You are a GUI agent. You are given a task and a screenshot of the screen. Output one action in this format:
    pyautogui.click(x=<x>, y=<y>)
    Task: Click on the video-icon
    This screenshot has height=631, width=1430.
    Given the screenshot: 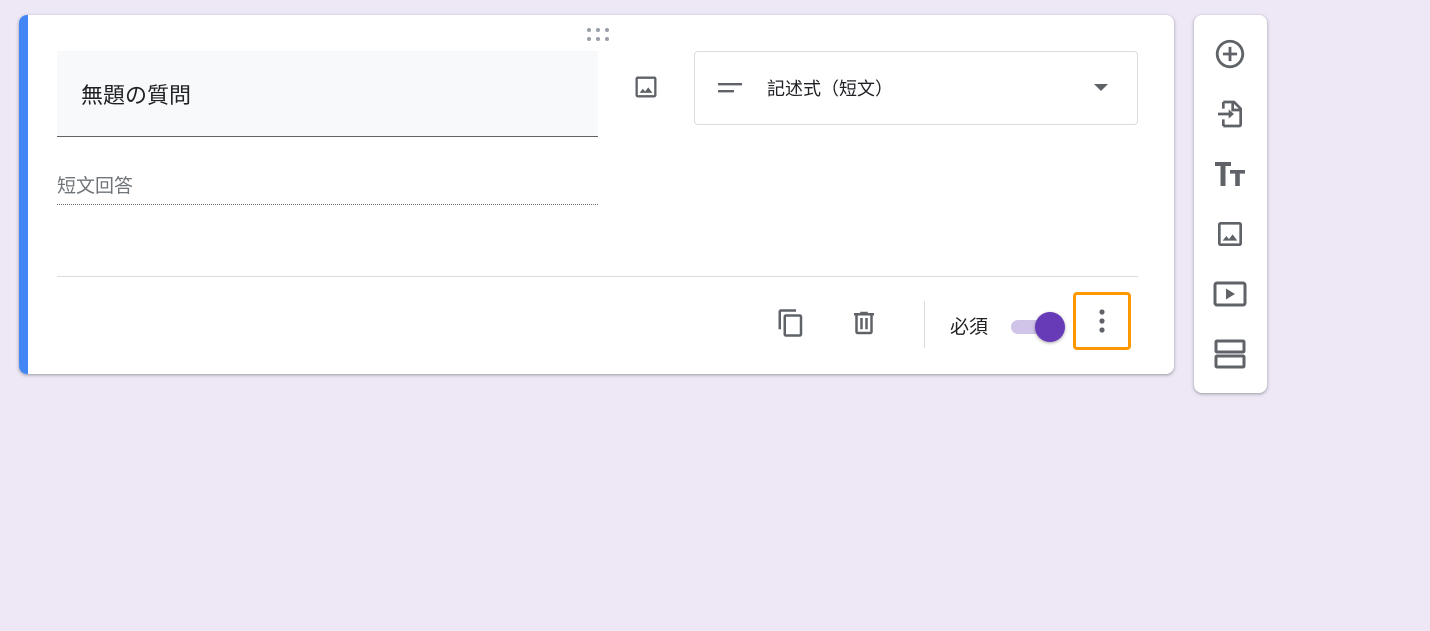 What is the action you would take?
    pyautogui.click(x=1230, y=294)
    